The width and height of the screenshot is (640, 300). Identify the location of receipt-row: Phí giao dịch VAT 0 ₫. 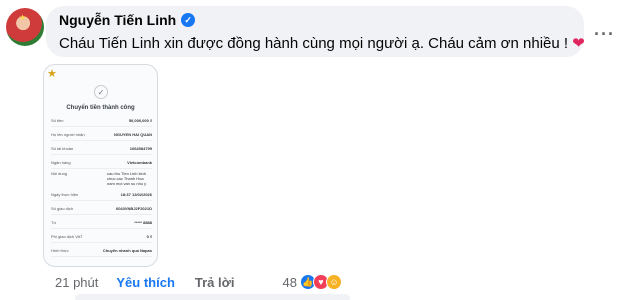
(101, 237).